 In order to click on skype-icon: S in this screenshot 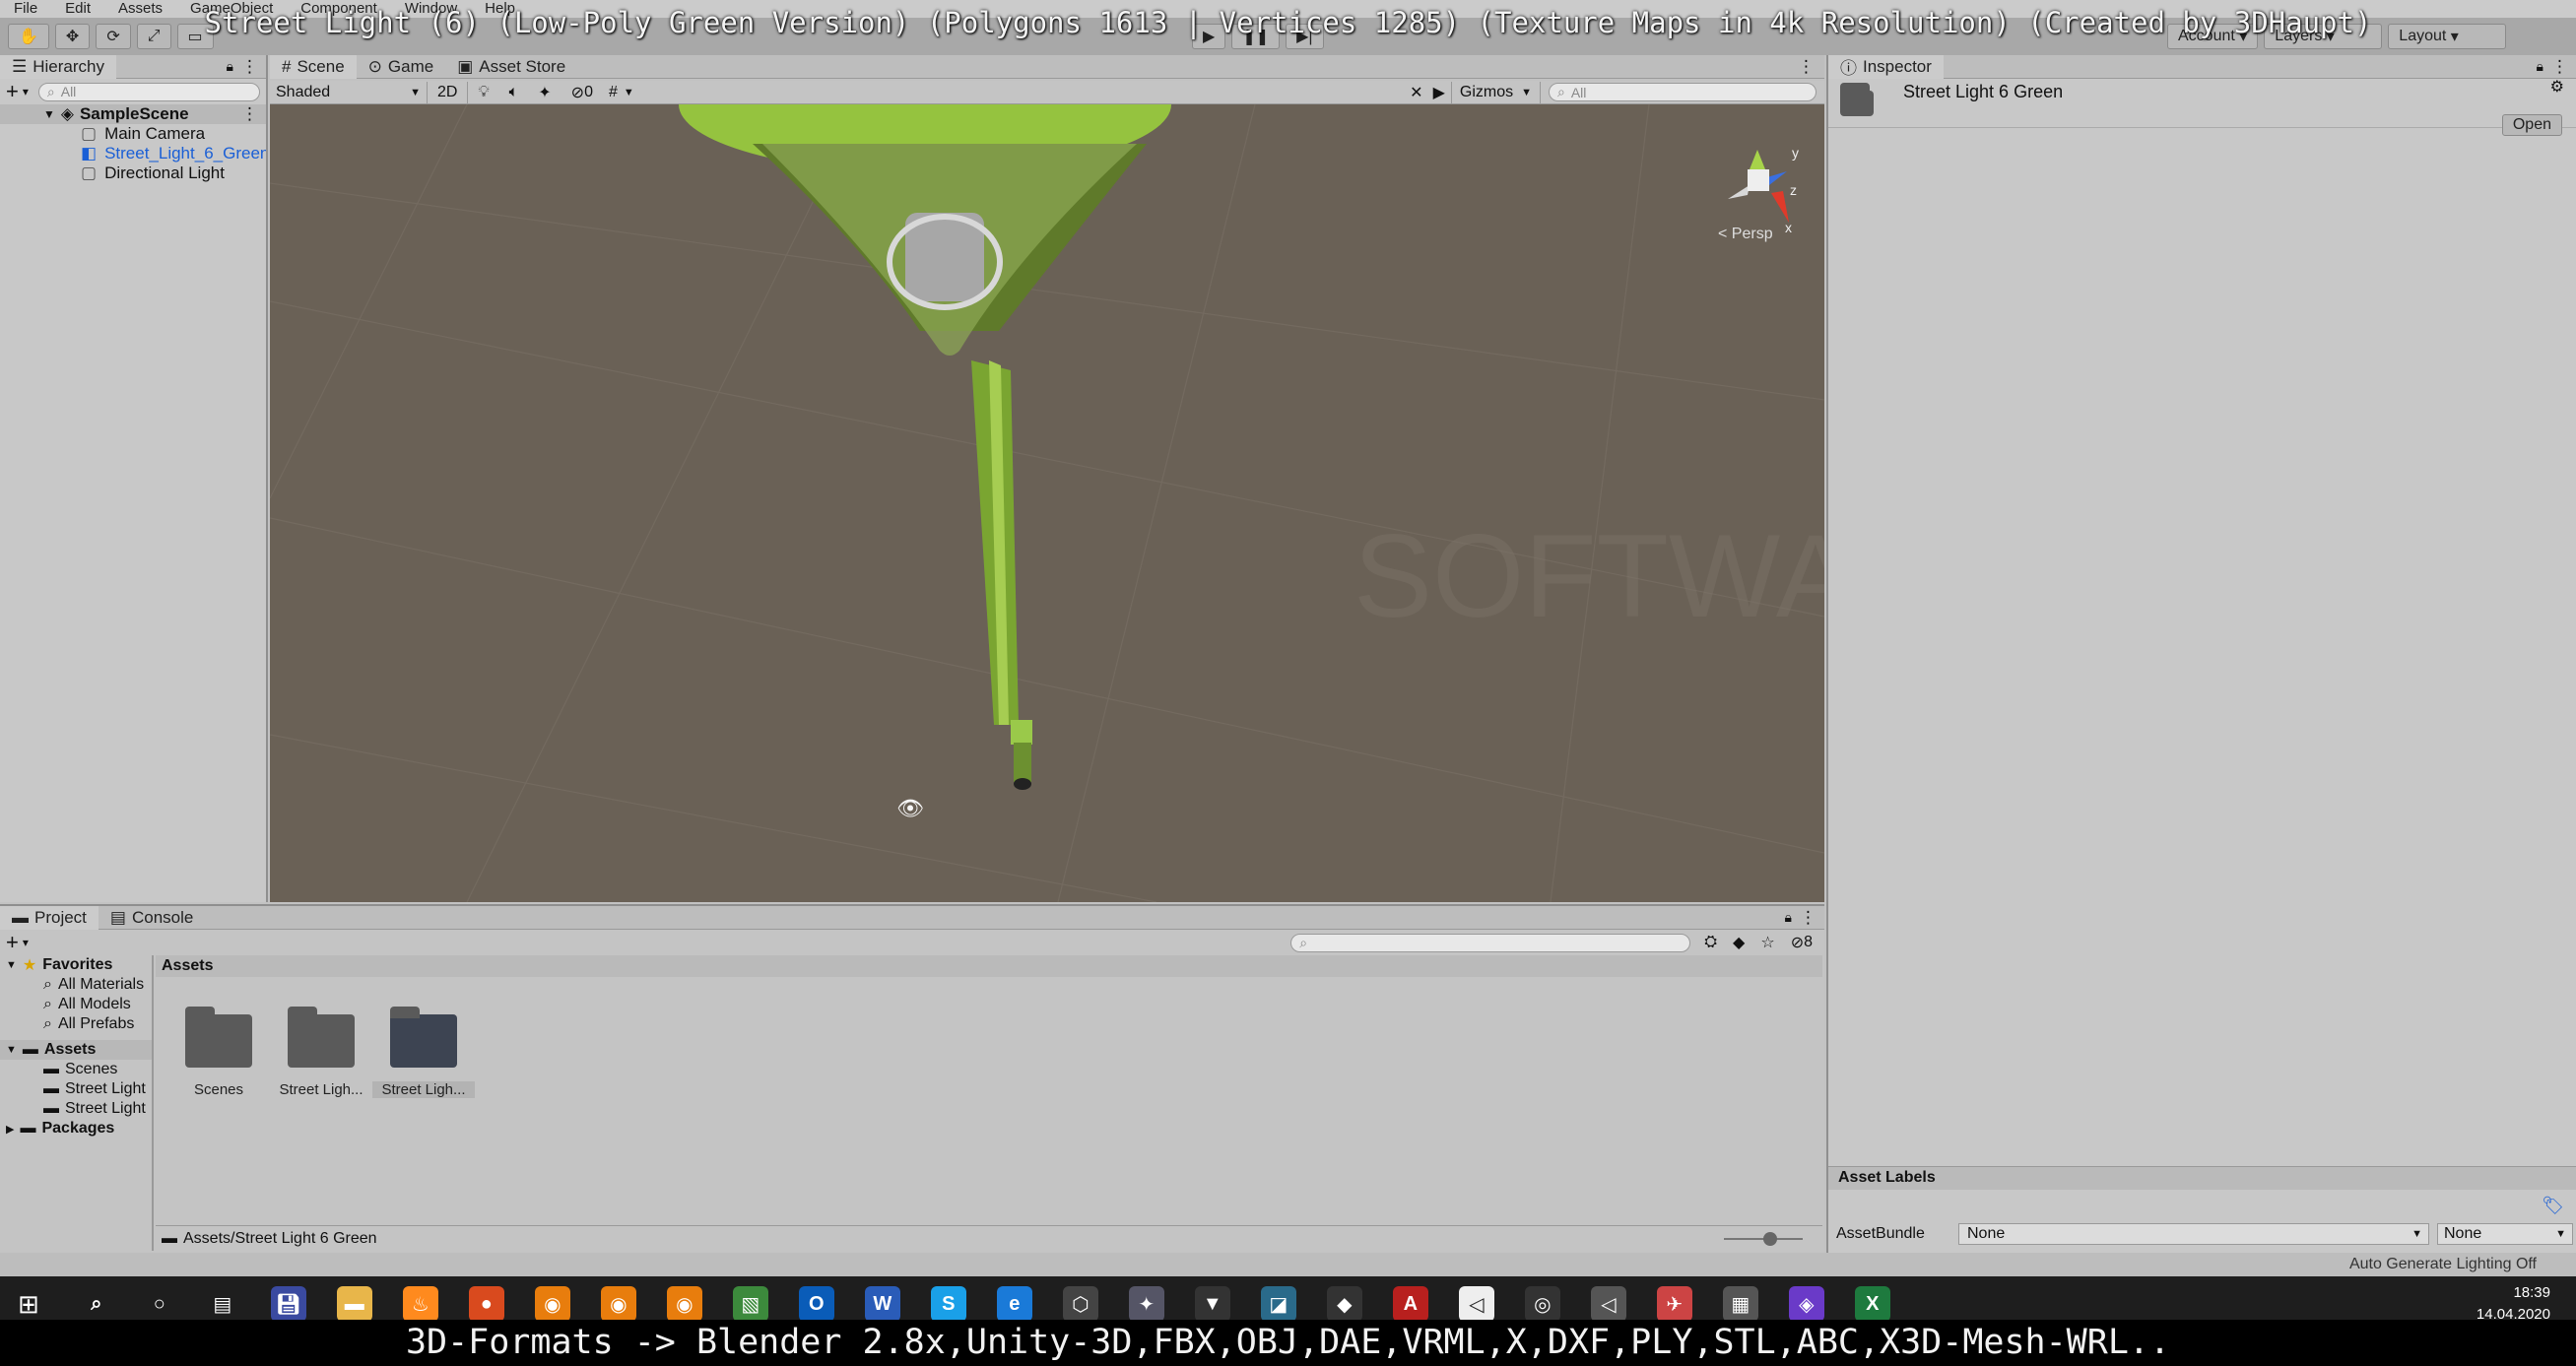, I will do `click(948, 1304)`.